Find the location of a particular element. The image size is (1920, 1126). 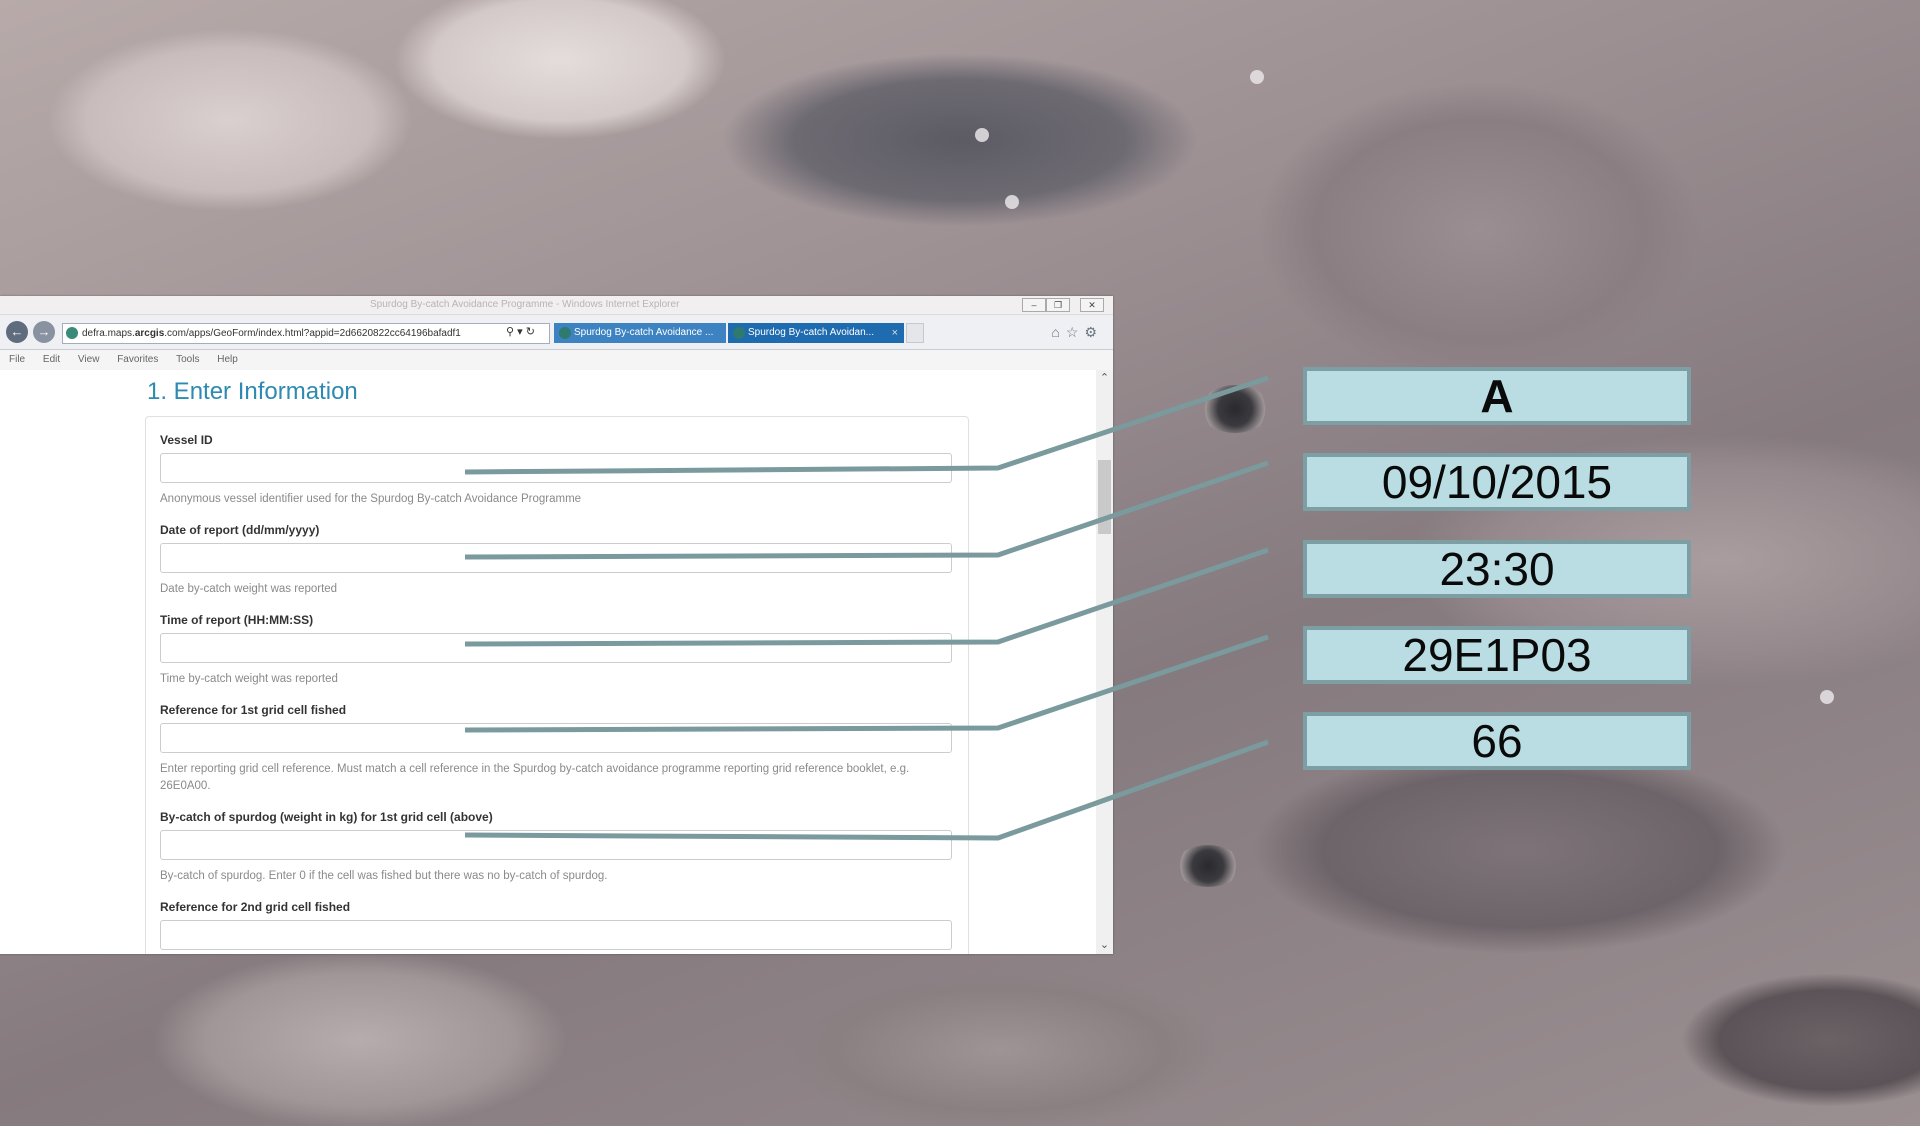

vessel-id-label: Vessel ID is located at coordinates (186, 440).